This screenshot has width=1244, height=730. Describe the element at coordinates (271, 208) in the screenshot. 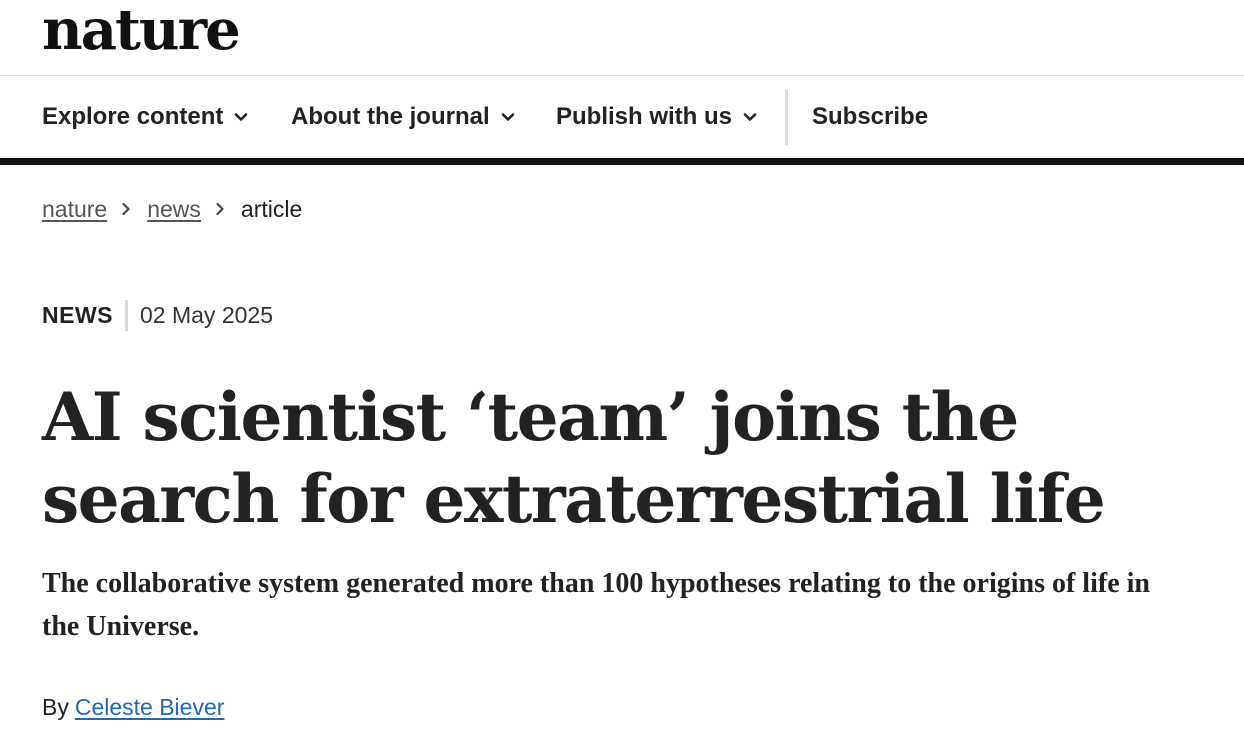

I see `breadcrumb-current: article` at that location.